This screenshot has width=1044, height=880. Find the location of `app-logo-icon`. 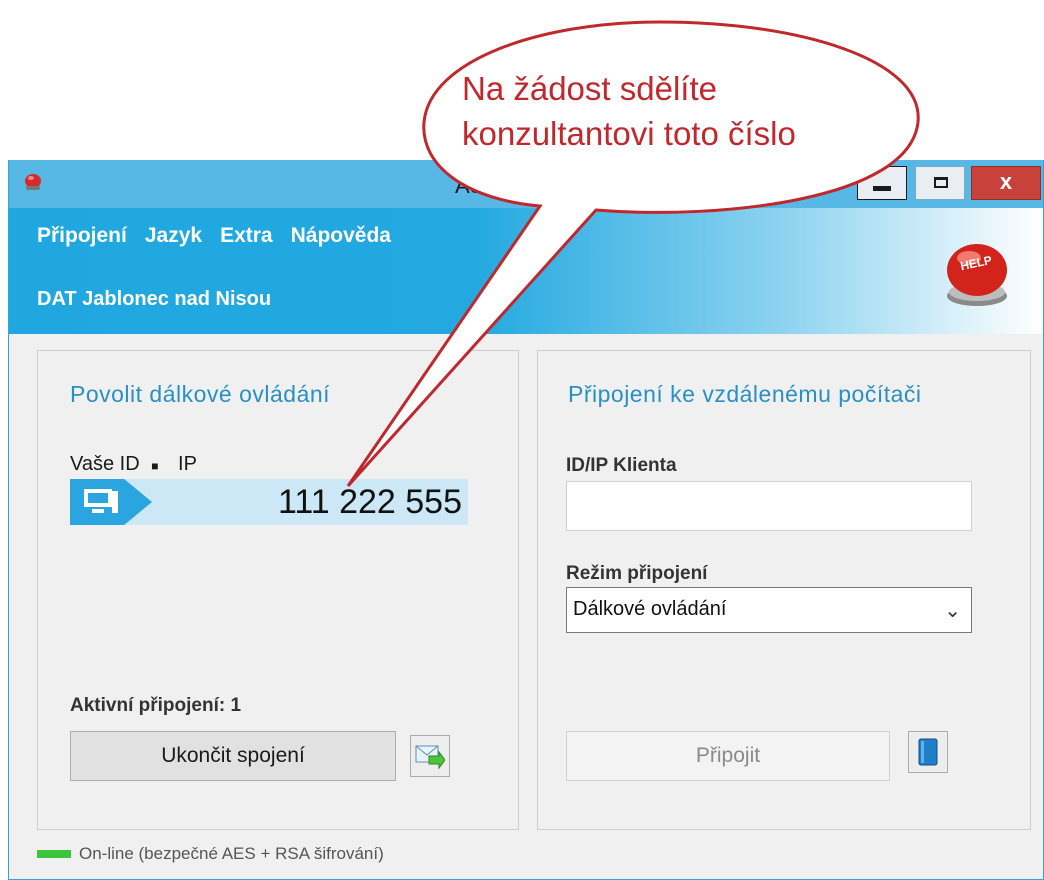

app-logo-icon is located at coordinates (33, 182).